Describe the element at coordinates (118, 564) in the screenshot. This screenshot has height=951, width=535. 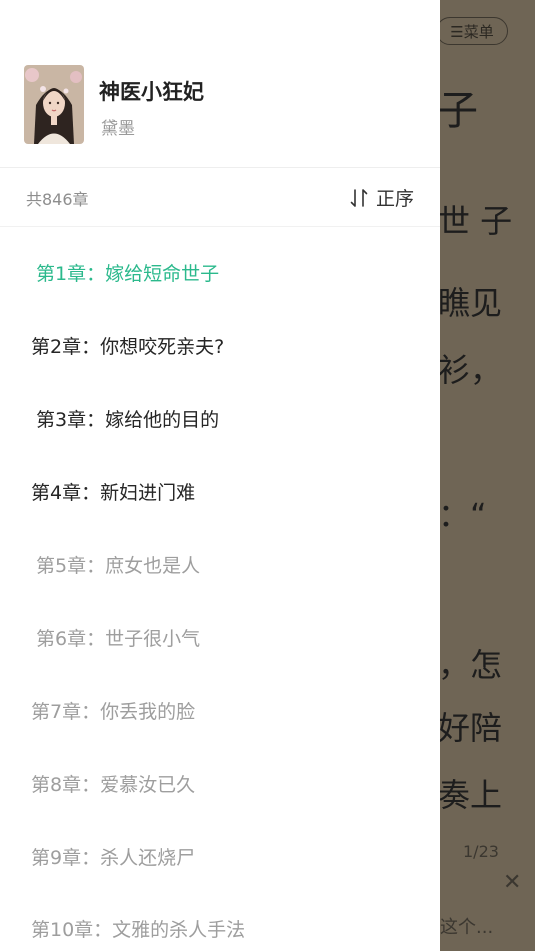
I see `chapter-item: 第5章：庶女也是人` at that location.